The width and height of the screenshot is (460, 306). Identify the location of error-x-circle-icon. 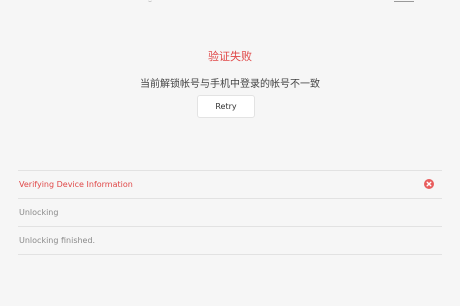
(429, 184).